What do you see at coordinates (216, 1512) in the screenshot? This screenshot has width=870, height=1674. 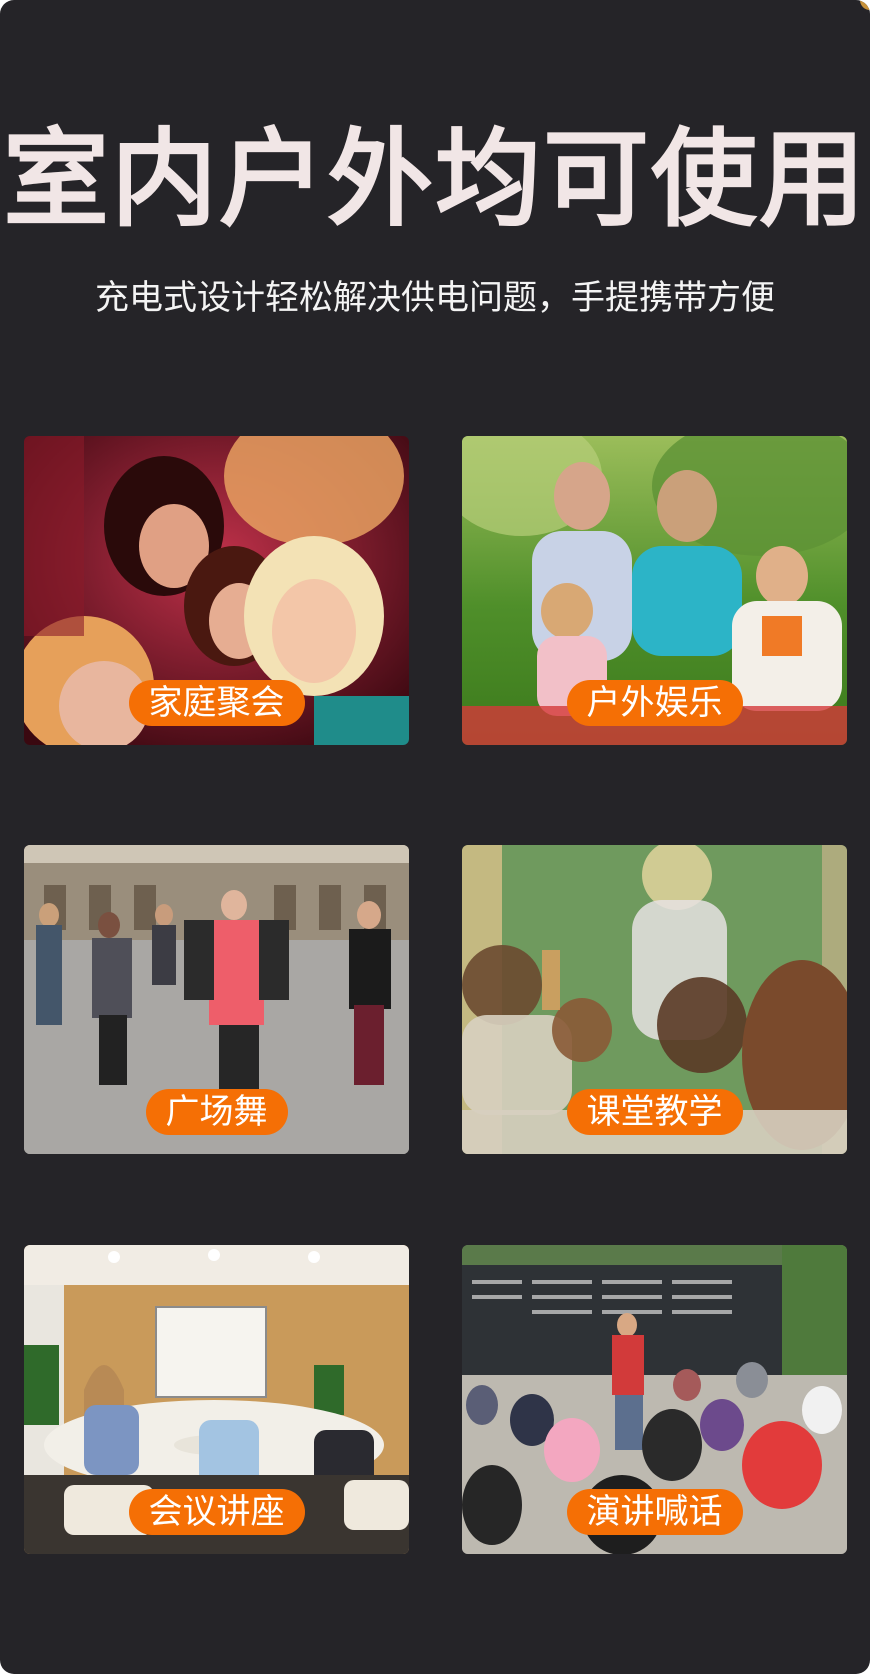 I see `scene-label: 会议讲座` at bounding box center [216, 1512].